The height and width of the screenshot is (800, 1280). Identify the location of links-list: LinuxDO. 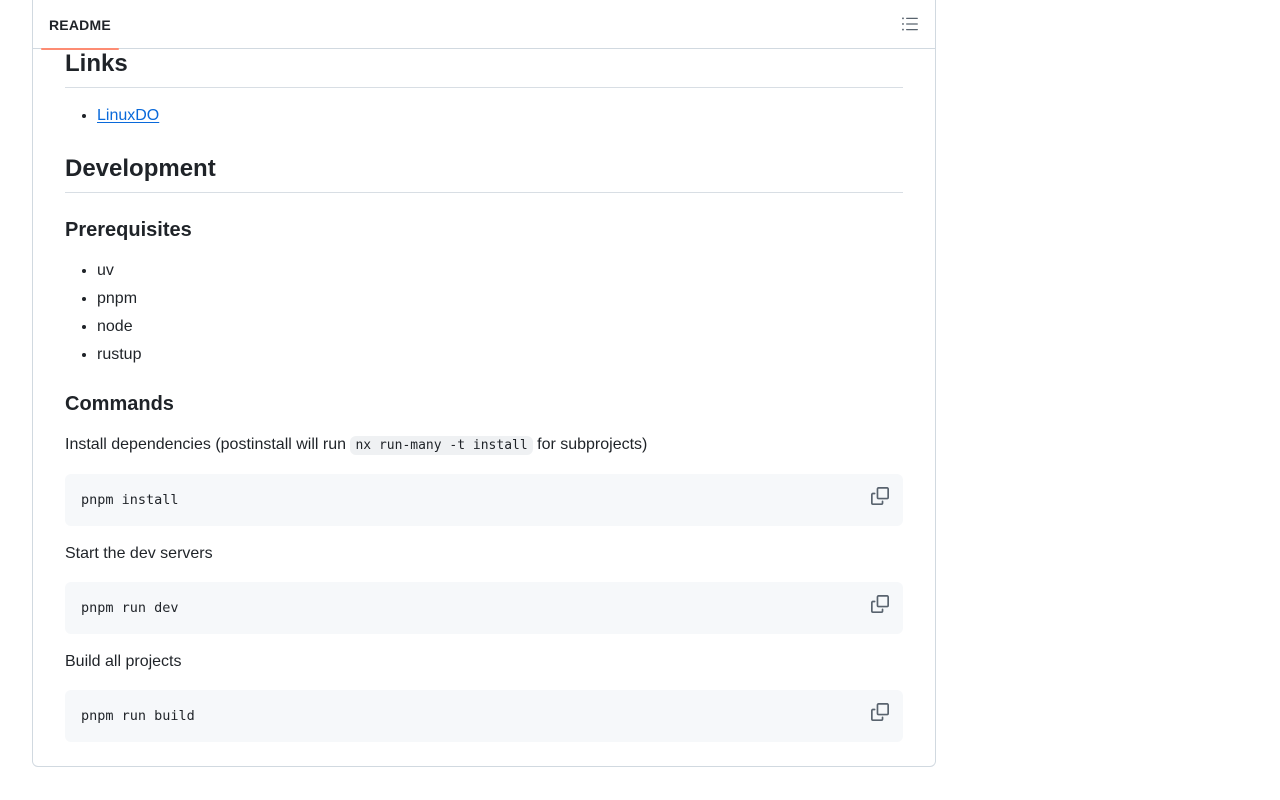
(484, 116).